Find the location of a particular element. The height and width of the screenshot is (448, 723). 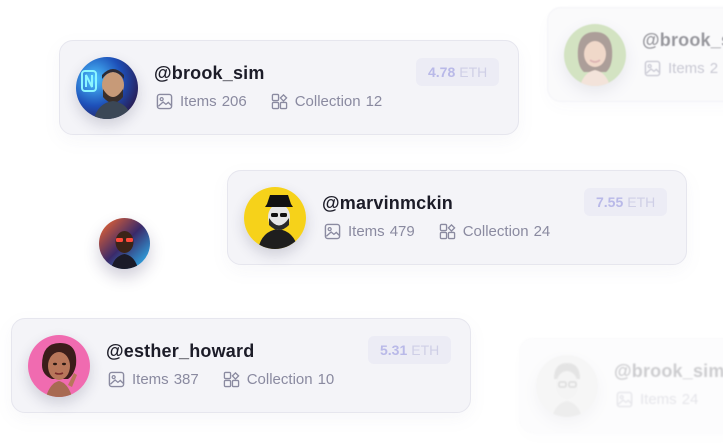

man-with-hat-yellow-avatar-icon is located at coordinates (275, 218).